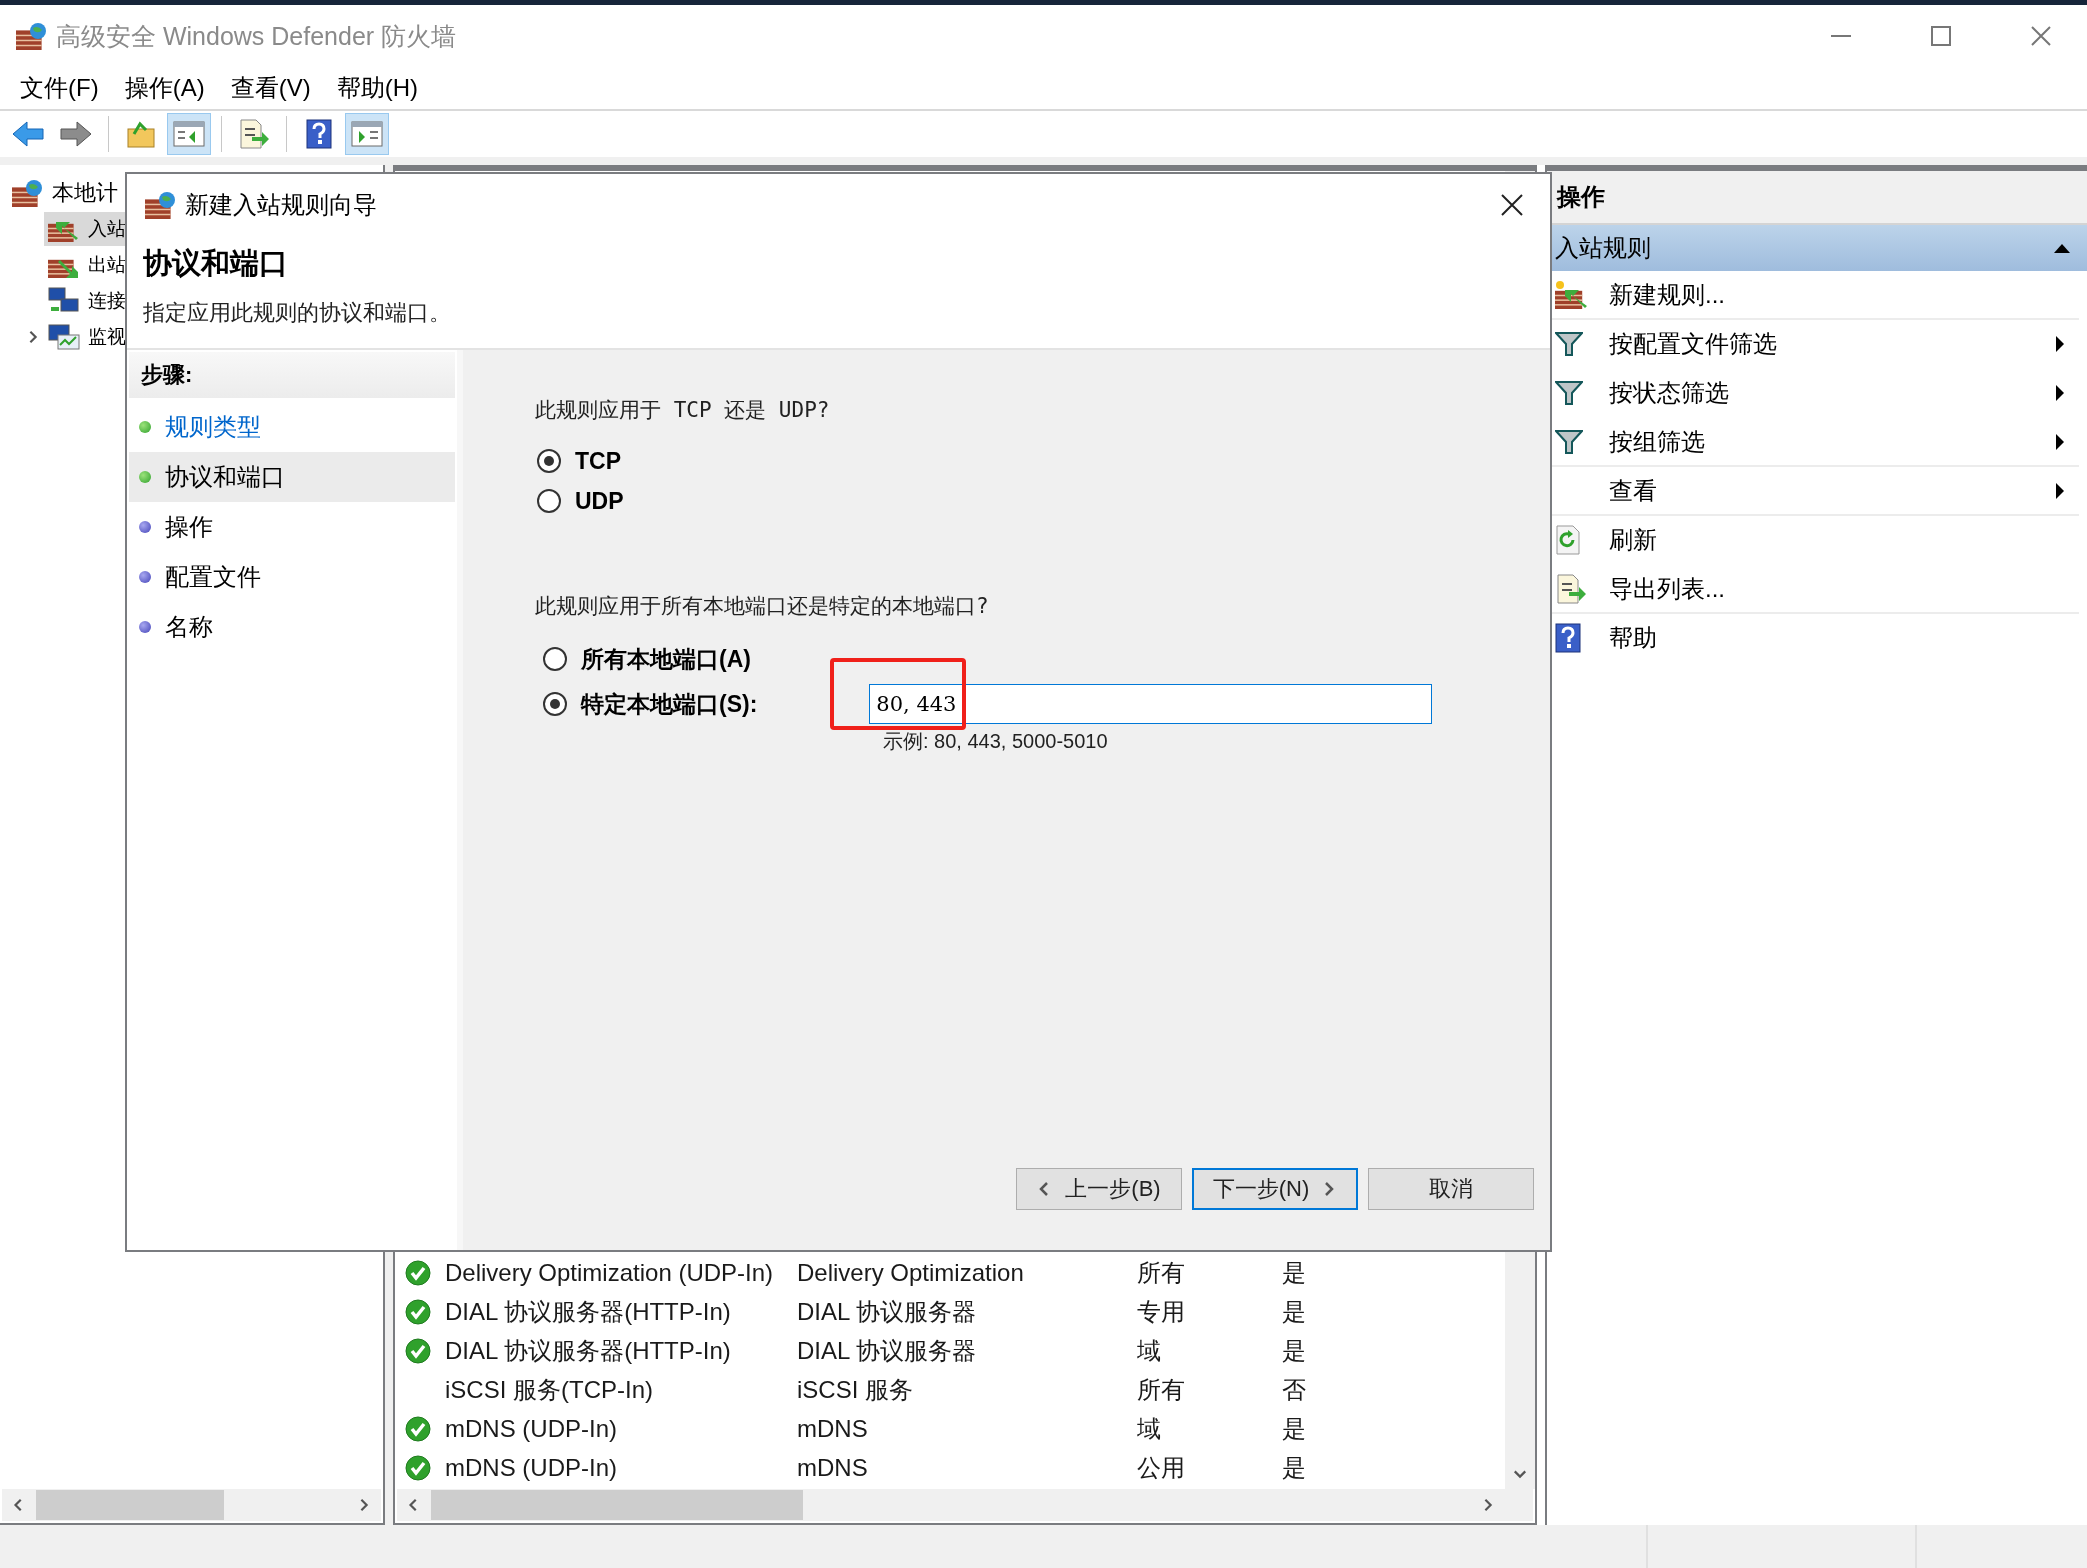  Describe the element at coordinates (59, 88) in the screenshot. I see `menu-item: 文件(F)` at that location.